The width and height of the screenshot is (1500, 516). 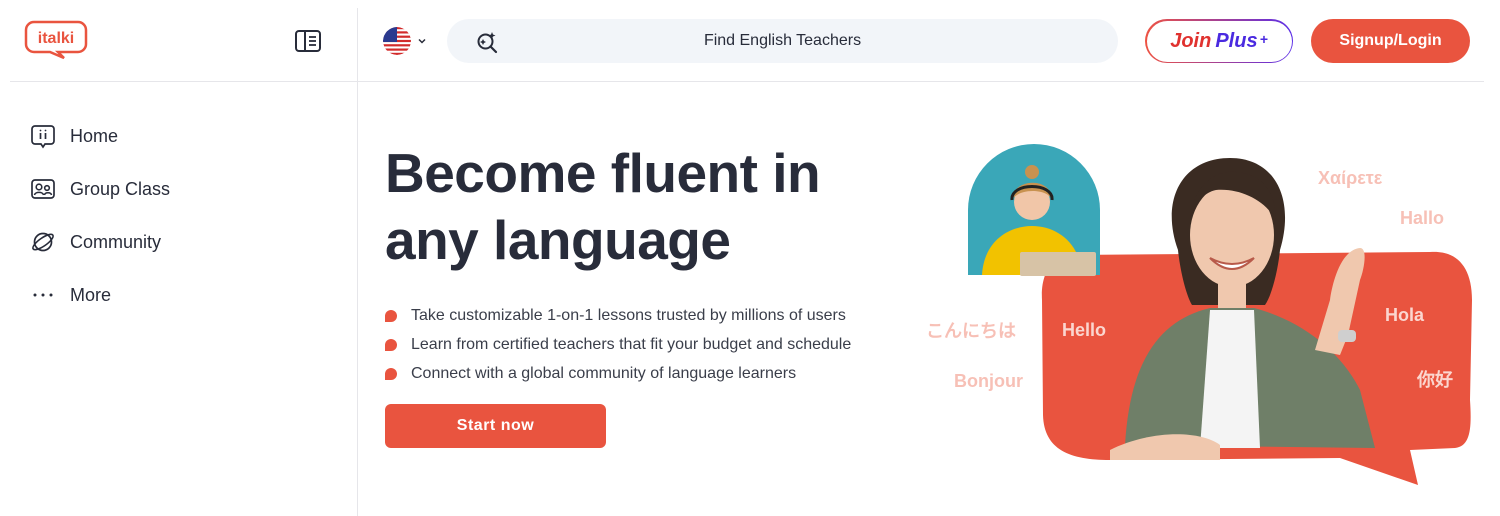 I want to click on greeting-english: Hello, so click(x=1084, y=330).